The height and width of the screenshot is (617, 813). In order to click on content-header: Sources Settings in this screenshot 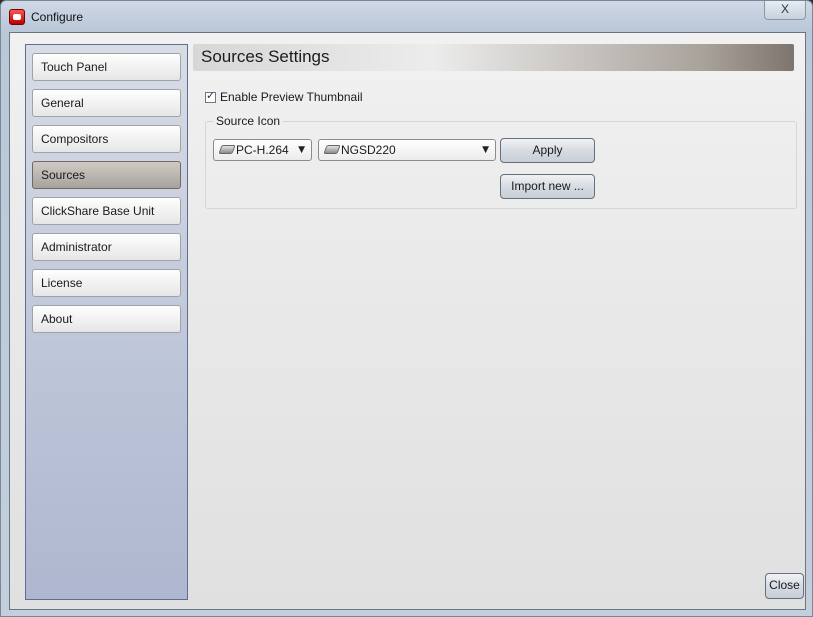, I will do `click(493, 57)`.